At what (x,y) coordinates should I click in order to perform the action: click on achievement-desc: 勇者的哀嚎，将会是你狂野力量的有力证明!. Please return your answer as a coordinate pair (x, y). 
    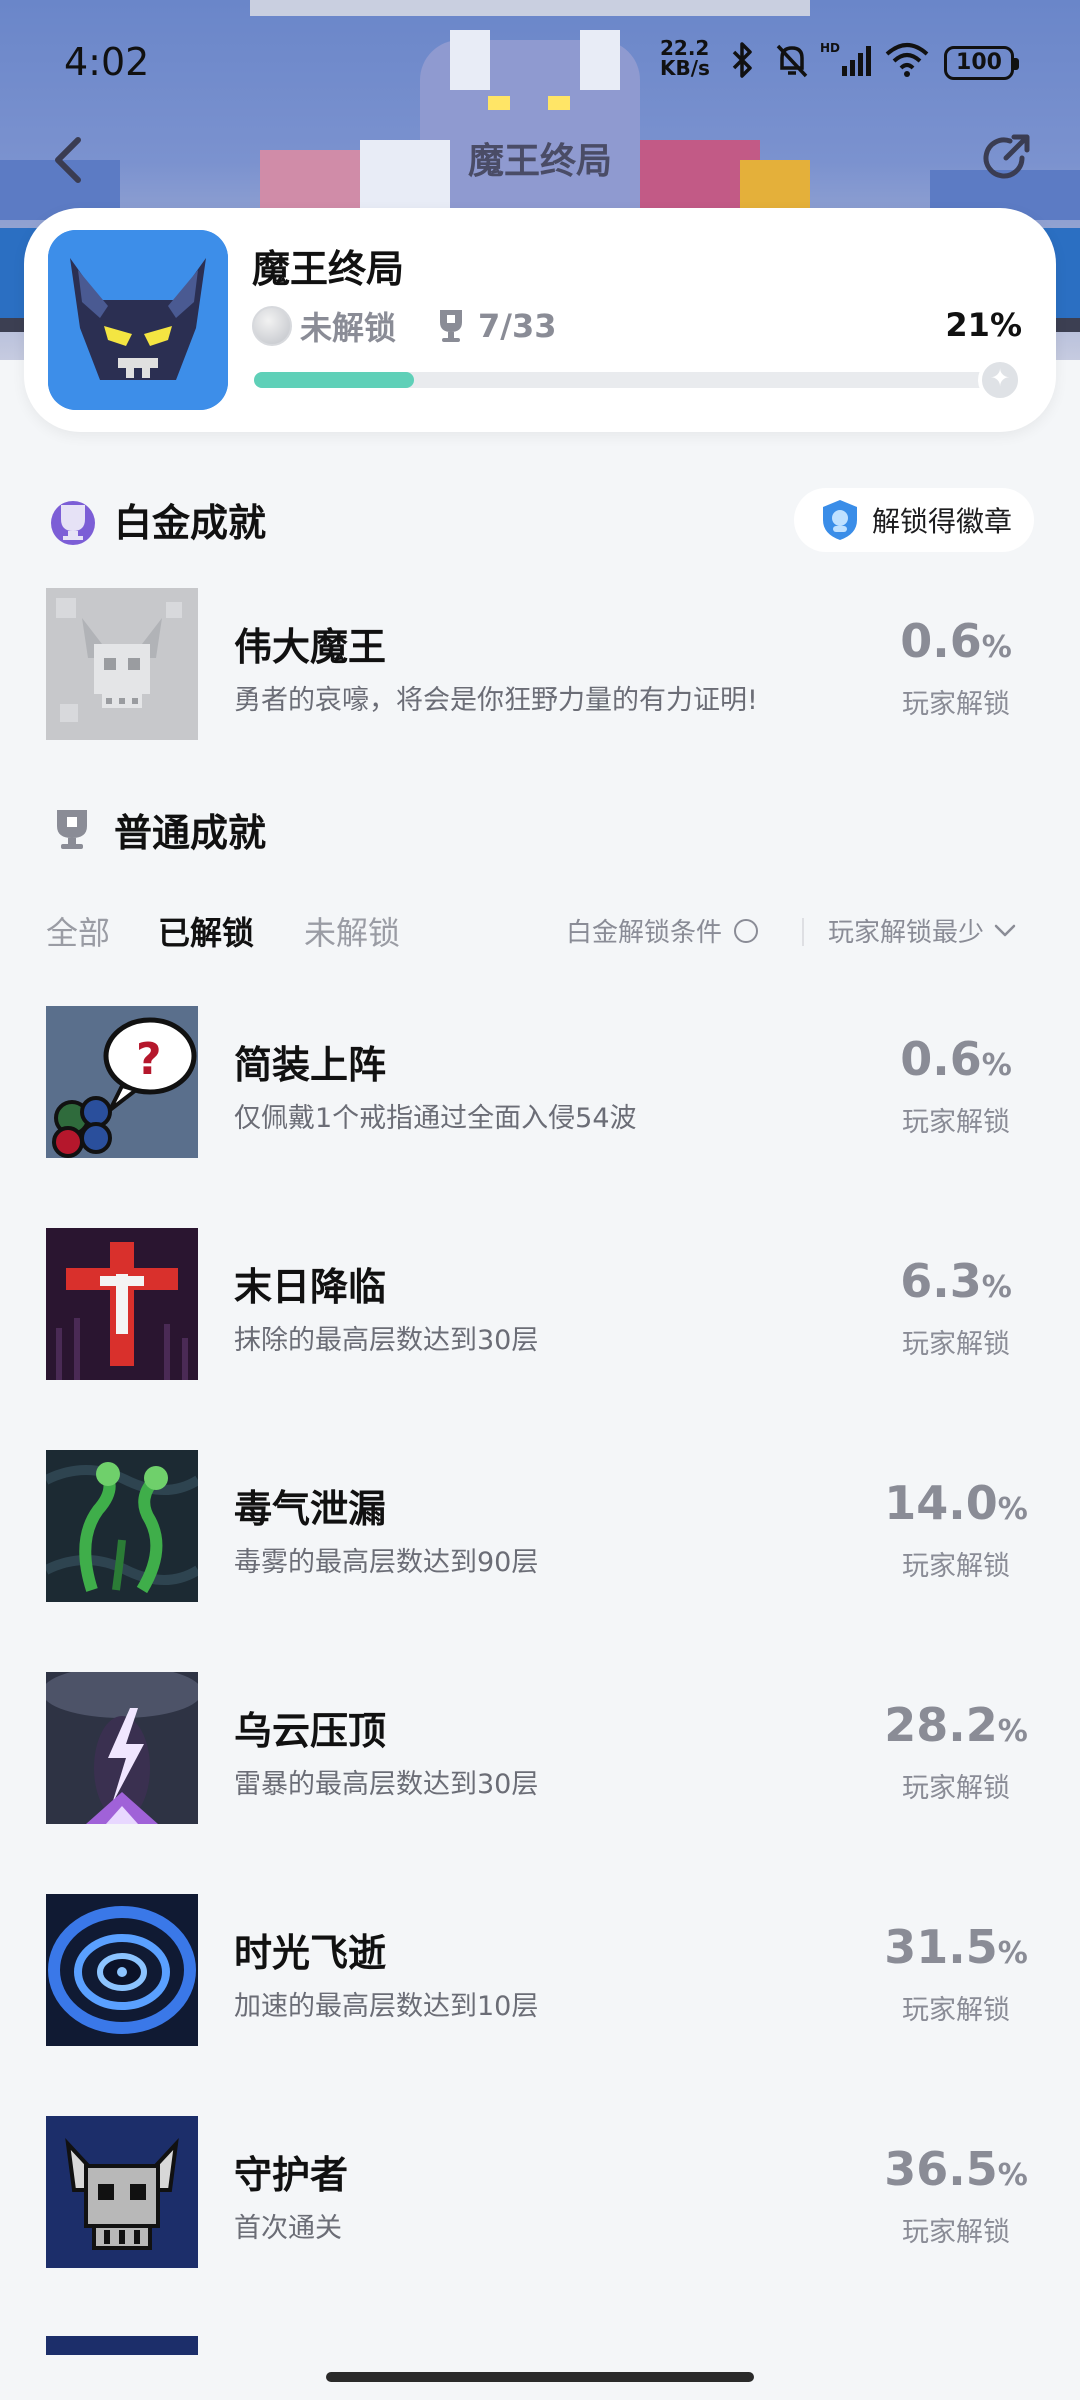
    Looking at the image, I should click on (496, 700).